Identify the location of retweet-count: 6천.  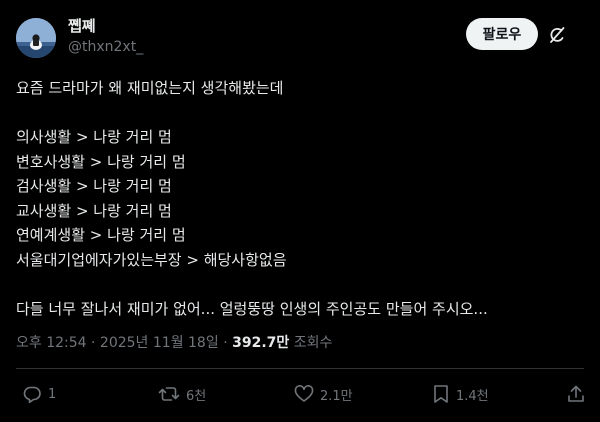
(196, 396).